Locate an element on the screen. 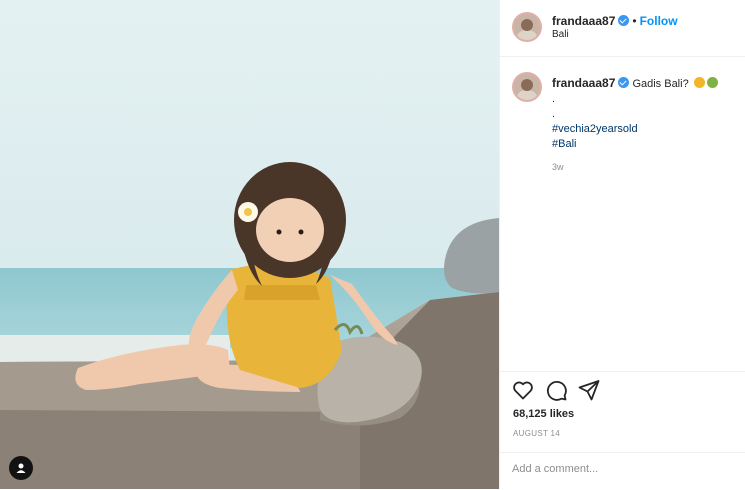 The width and height of the screenshot is (745, 490). follow-button: Follow is located at coordinates (659, 21).